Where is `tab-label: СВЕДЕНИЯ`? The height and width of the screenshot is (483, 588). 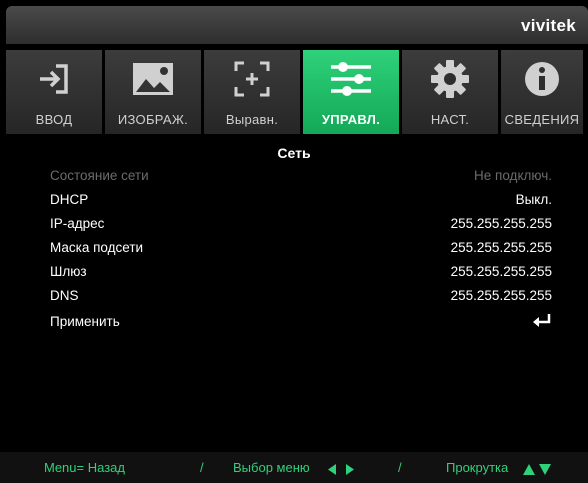
tab-label: СВЕДЕНИЯ is located at coordinates (542, 119).